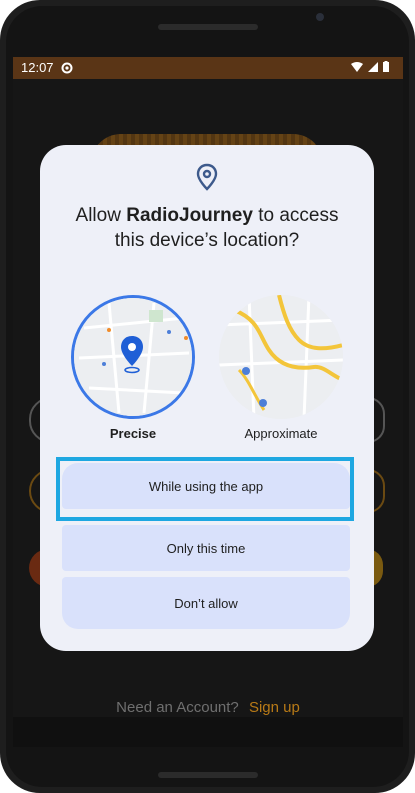 Image resolution: width=415 pixels, height=793 pixels. I want to click on title-prefix: Allow, so click(101, 215).